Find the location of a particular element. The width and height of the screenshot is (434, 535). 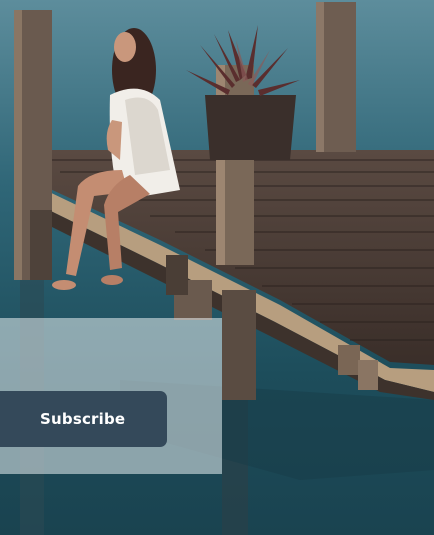

subscribe-button-label: Subscribe is located at coordinates (83, 419).